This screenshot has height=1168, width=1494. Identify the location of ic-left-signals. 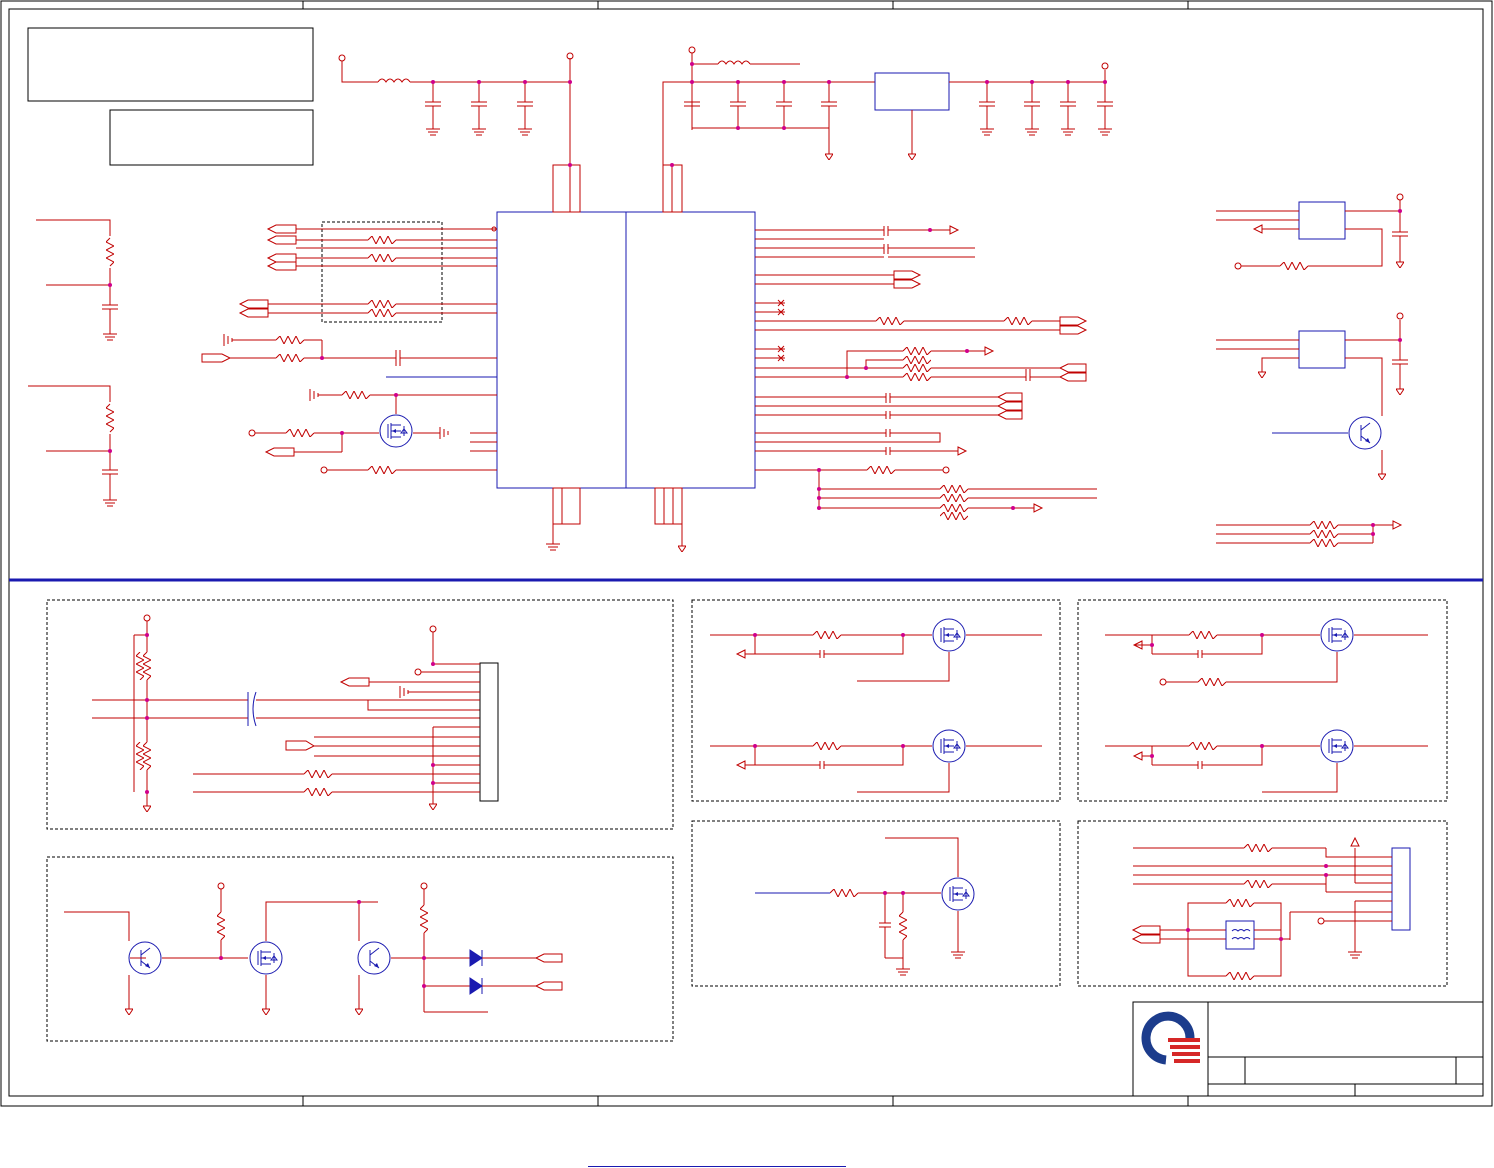
(349, 347).